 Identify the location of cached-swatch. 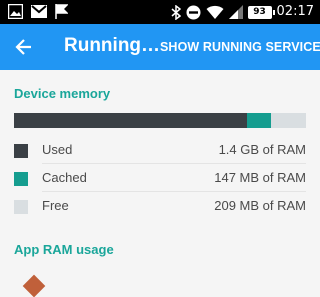
(21, 179).